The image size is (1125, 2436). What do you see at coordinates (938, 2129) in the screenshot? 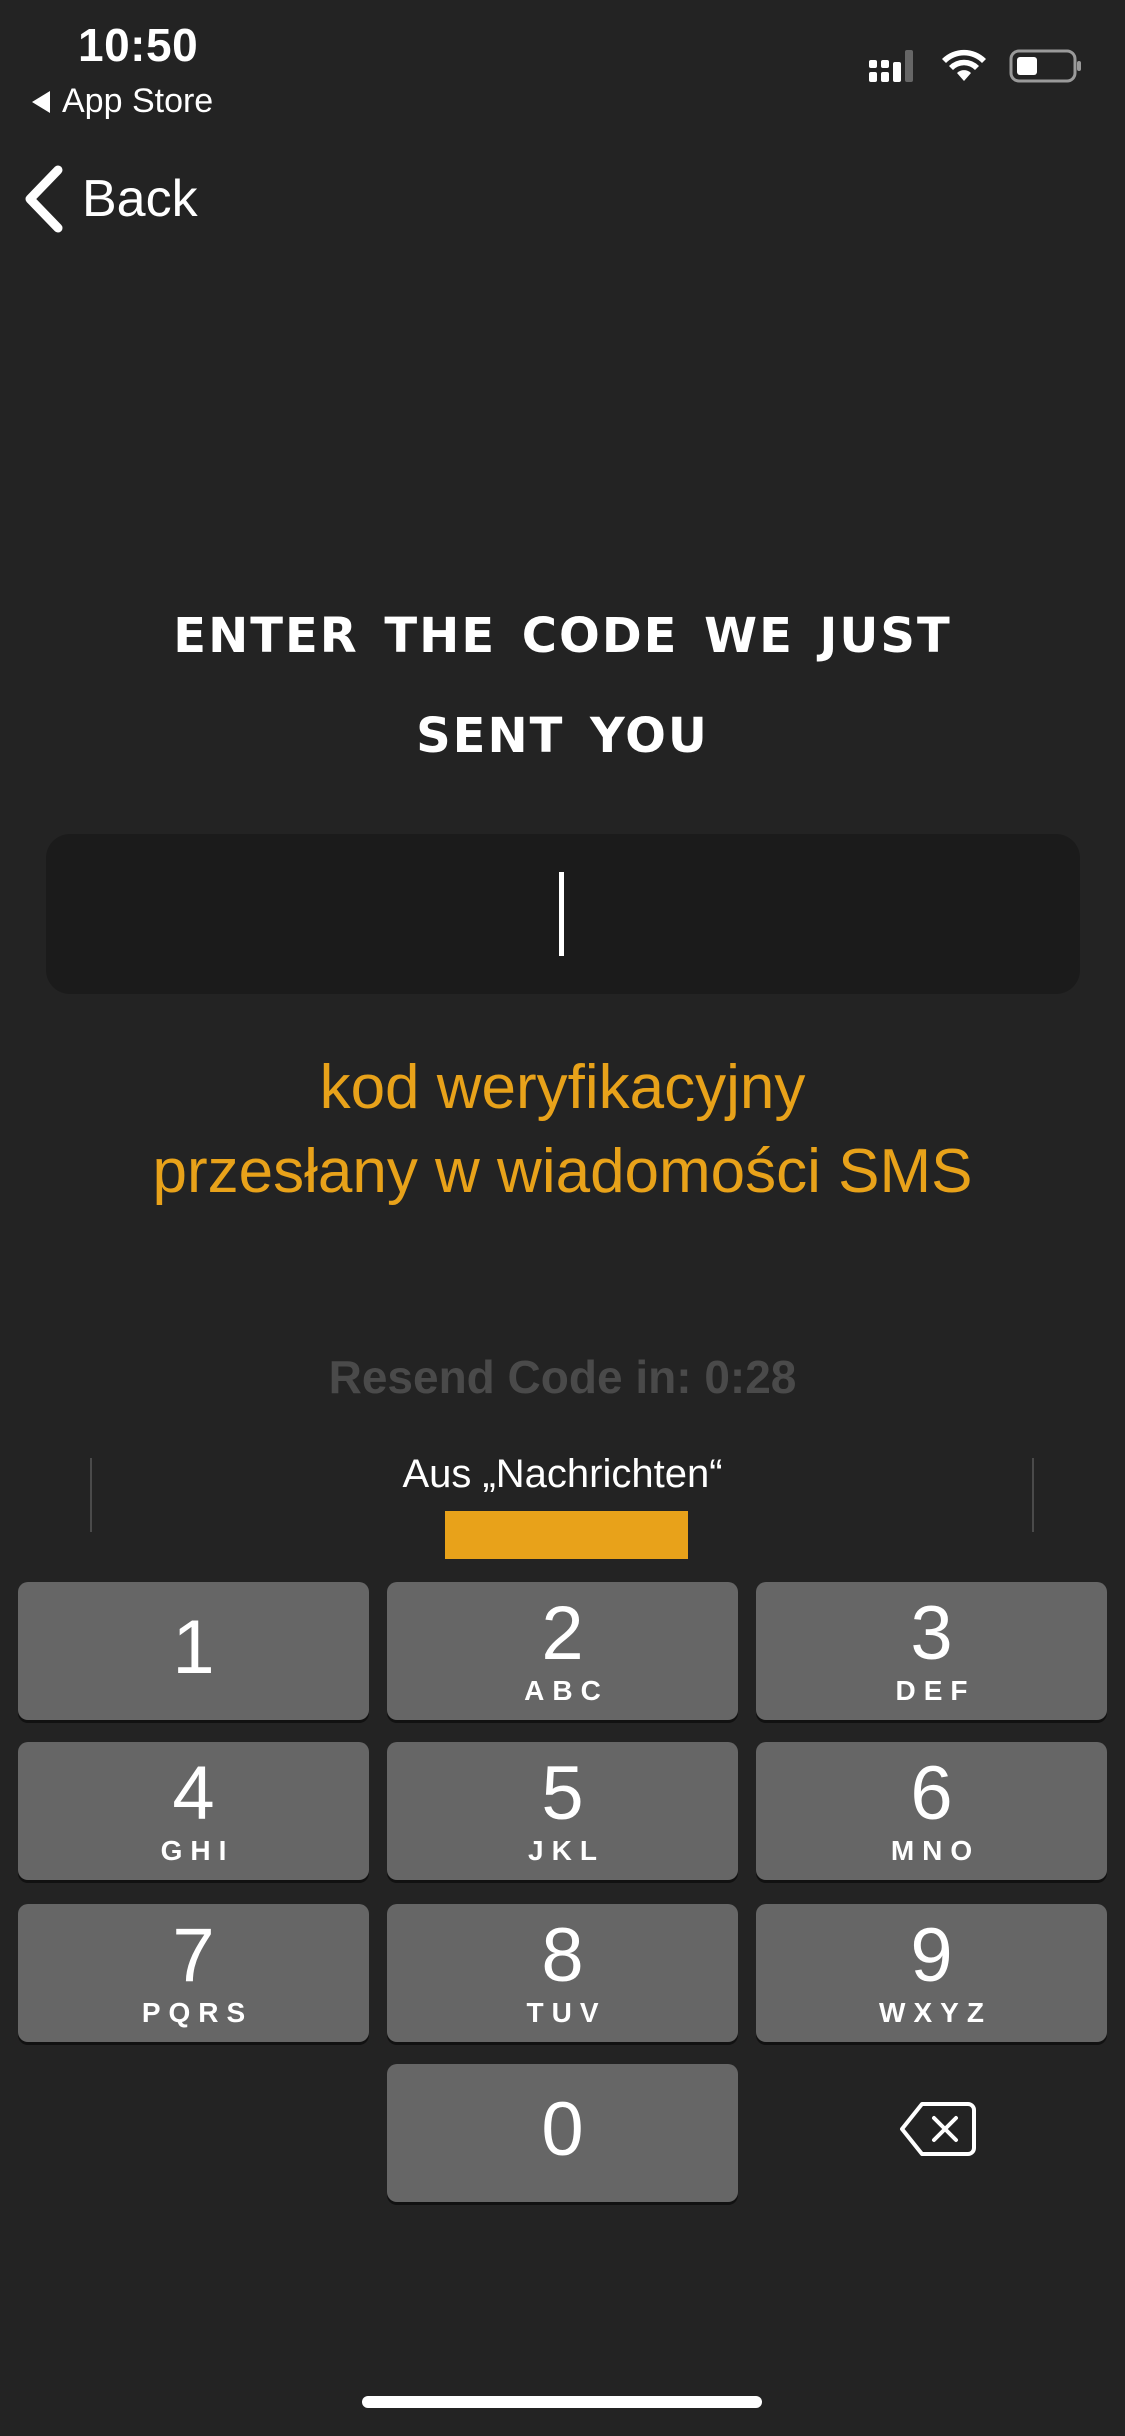
I see `delete-backspace-icon` at bounding box center [938, 2129].